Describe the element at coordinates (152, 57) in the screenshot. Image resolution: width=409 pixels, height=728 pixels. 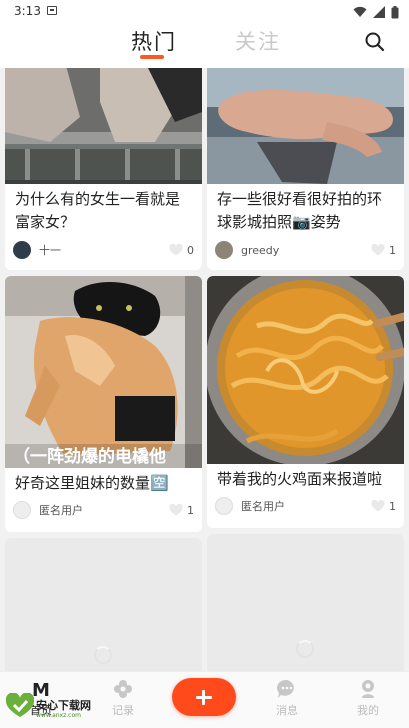
I see `active-tab-indicator` at that location.